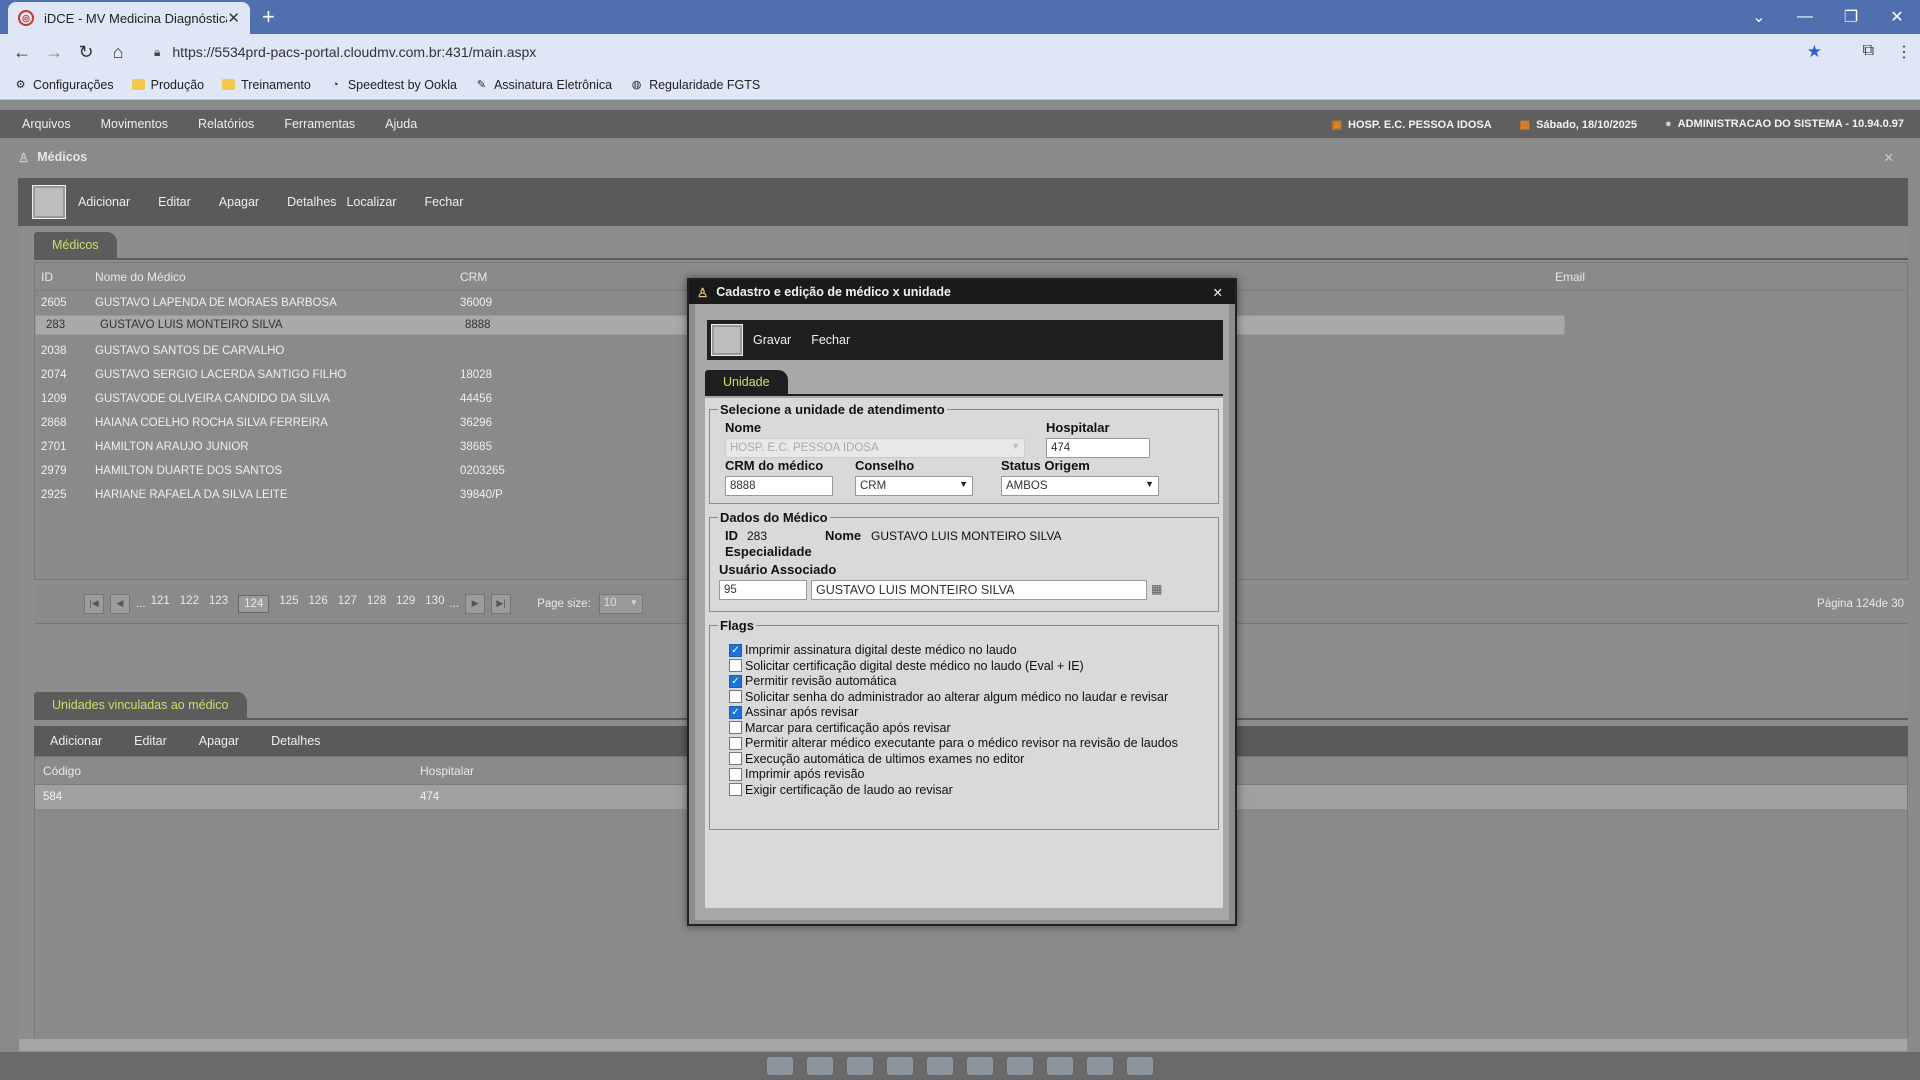 This screenshot has height=1080, width=1920. I want to click on menu-movimentos: Movimentos, so click(134, 124).